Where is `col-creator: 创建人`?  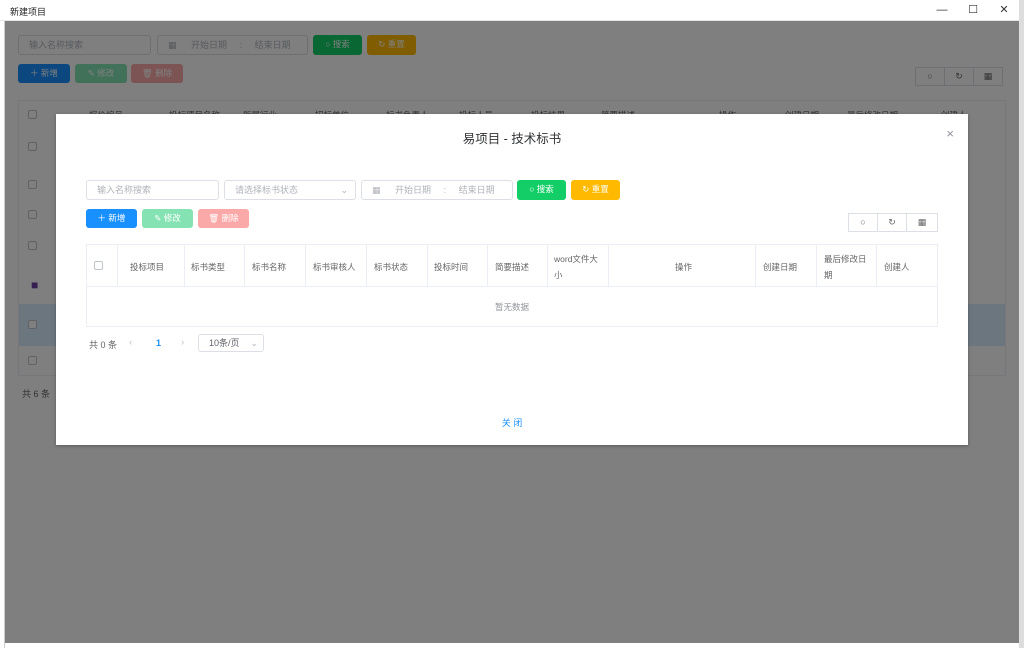
col-creator: 创建人 is located at coordinates (897, 267).